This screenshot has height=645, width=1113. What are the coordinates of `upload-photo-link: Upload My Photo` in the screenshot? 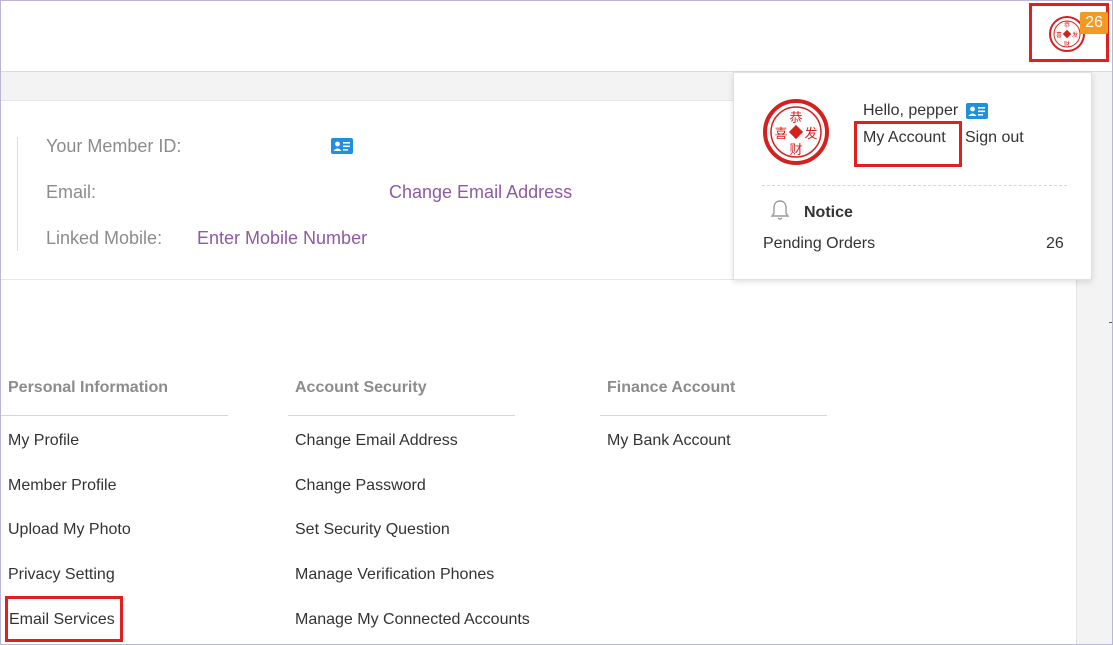 It's located at (69, 530).